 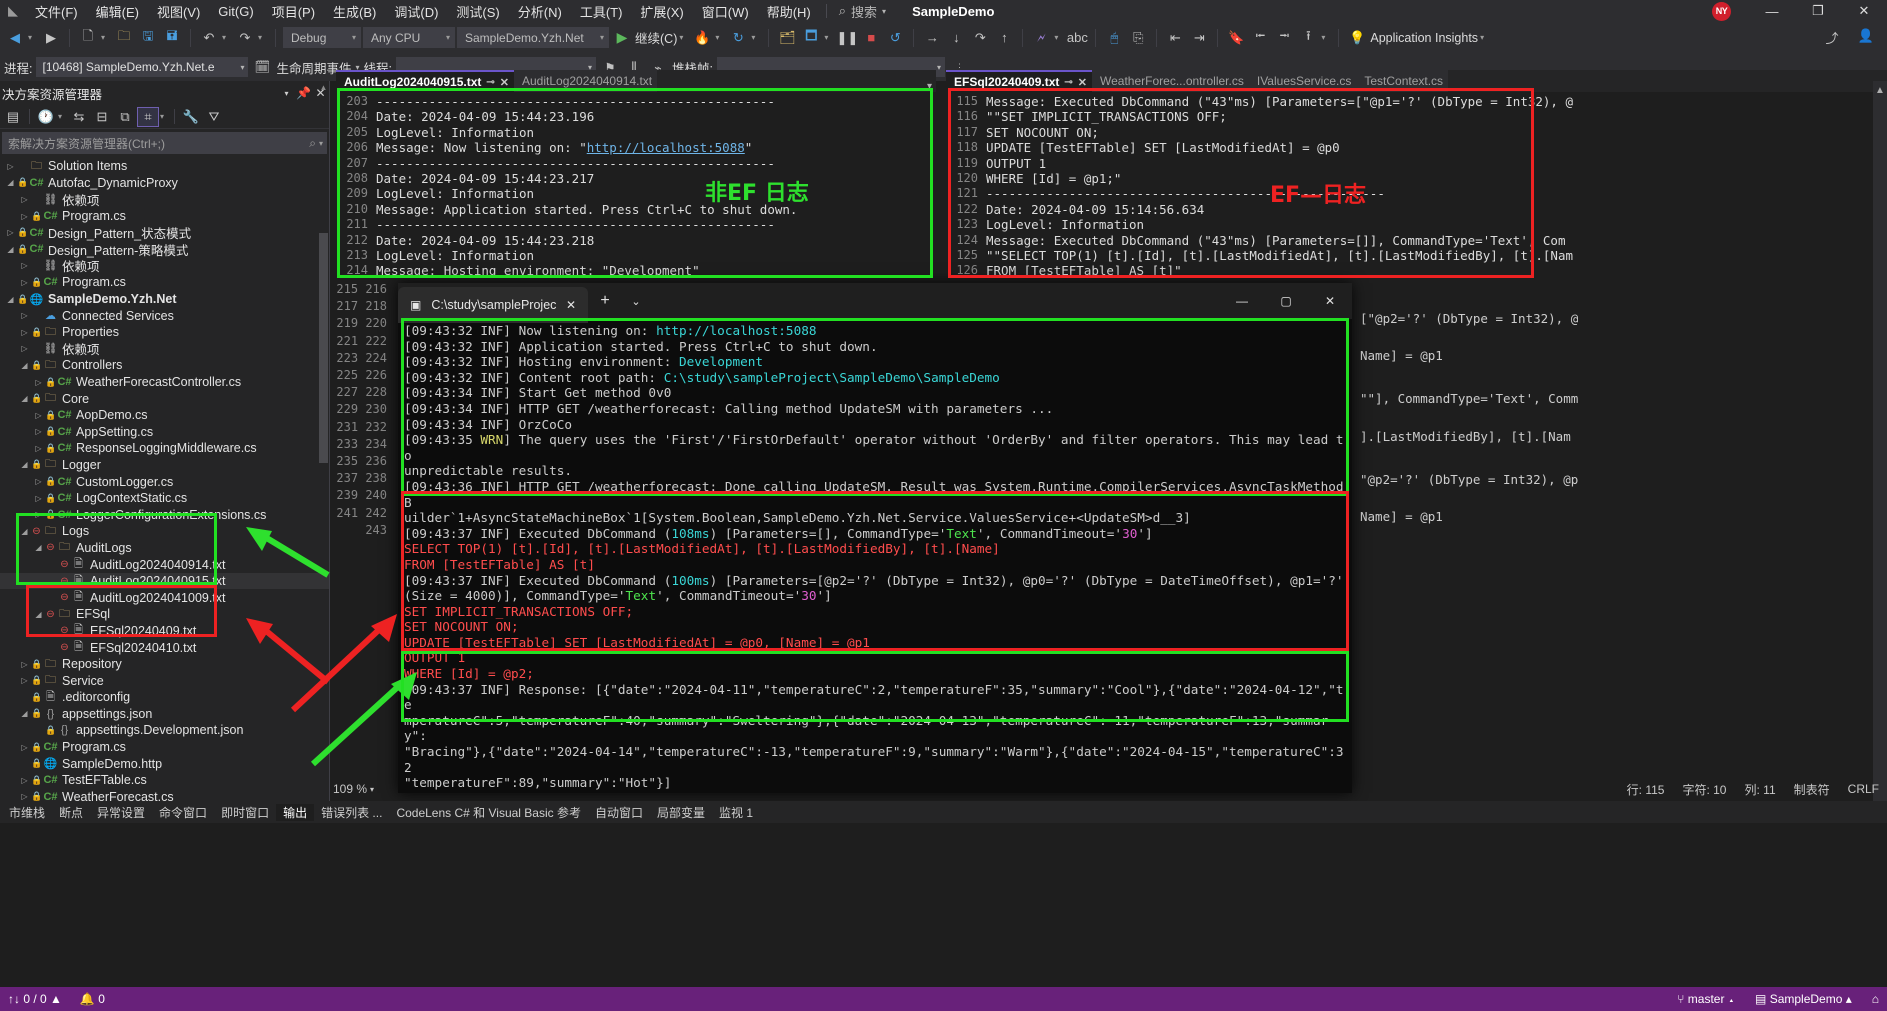 I want to click on clear-bookmarks-icon: ⭱, so click(x=1308, y=38).